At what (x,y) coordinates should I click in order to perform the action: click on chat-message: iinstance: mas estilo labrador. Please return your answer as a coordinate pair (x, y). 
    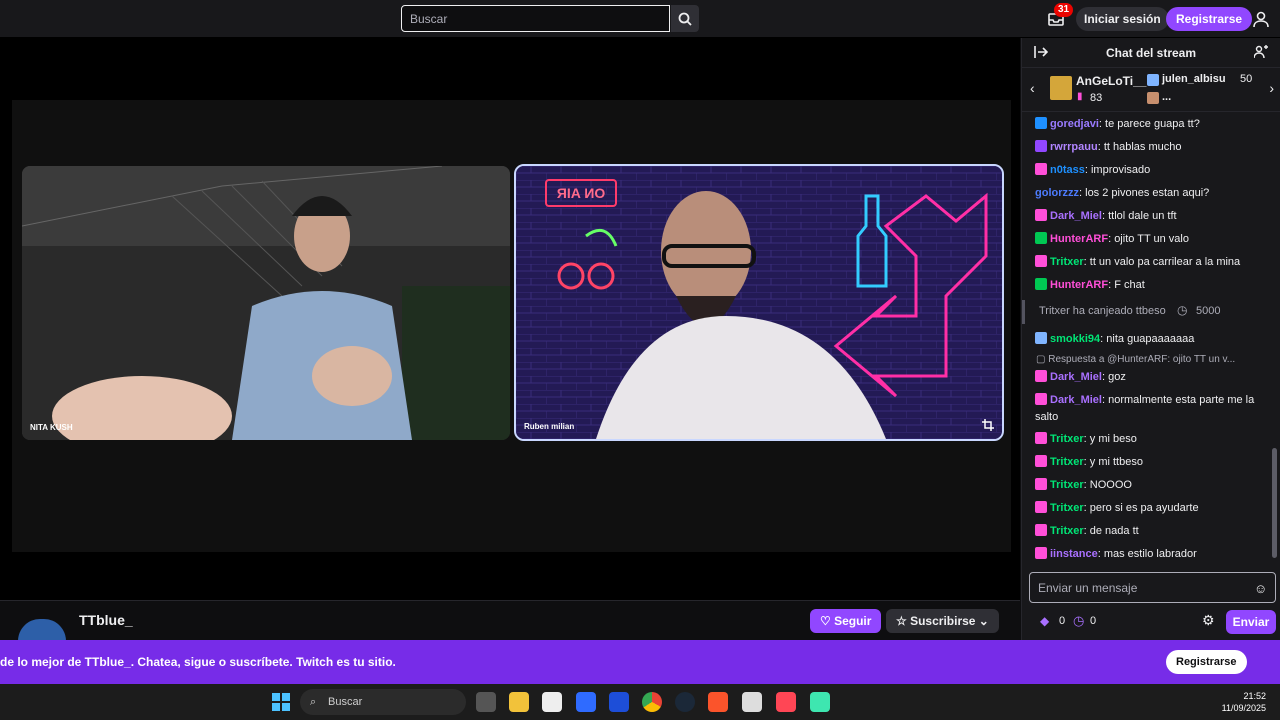
    Looking at the image, I should click on (1150, 554).